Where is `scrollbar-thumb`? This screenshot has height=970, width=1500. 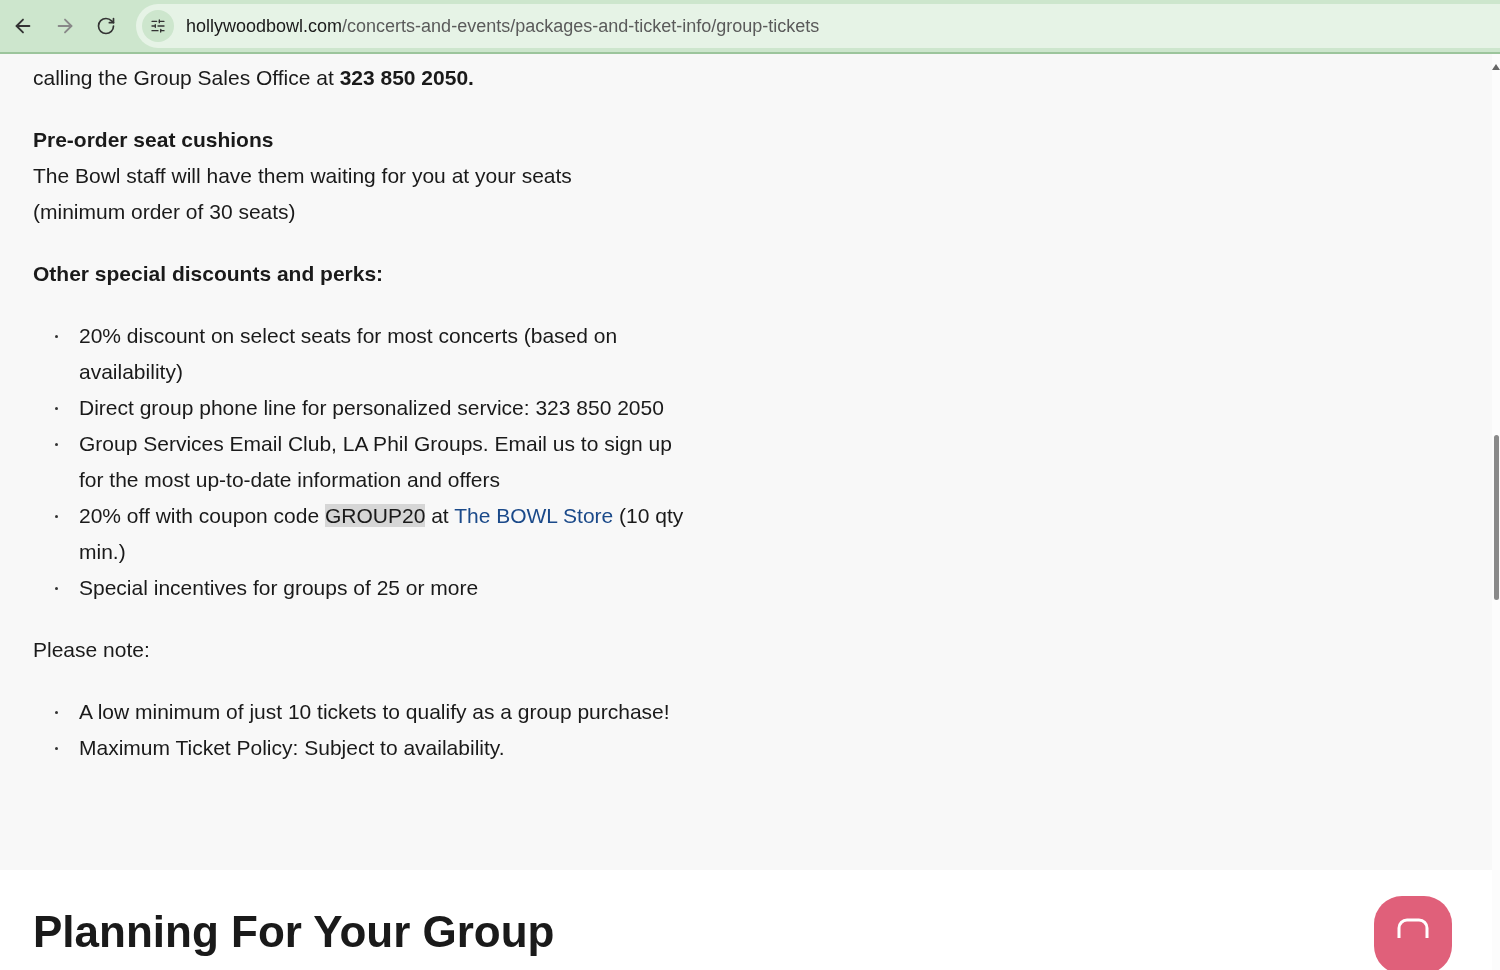 scrollbar-thumb is located at coordinates (1496, 517).